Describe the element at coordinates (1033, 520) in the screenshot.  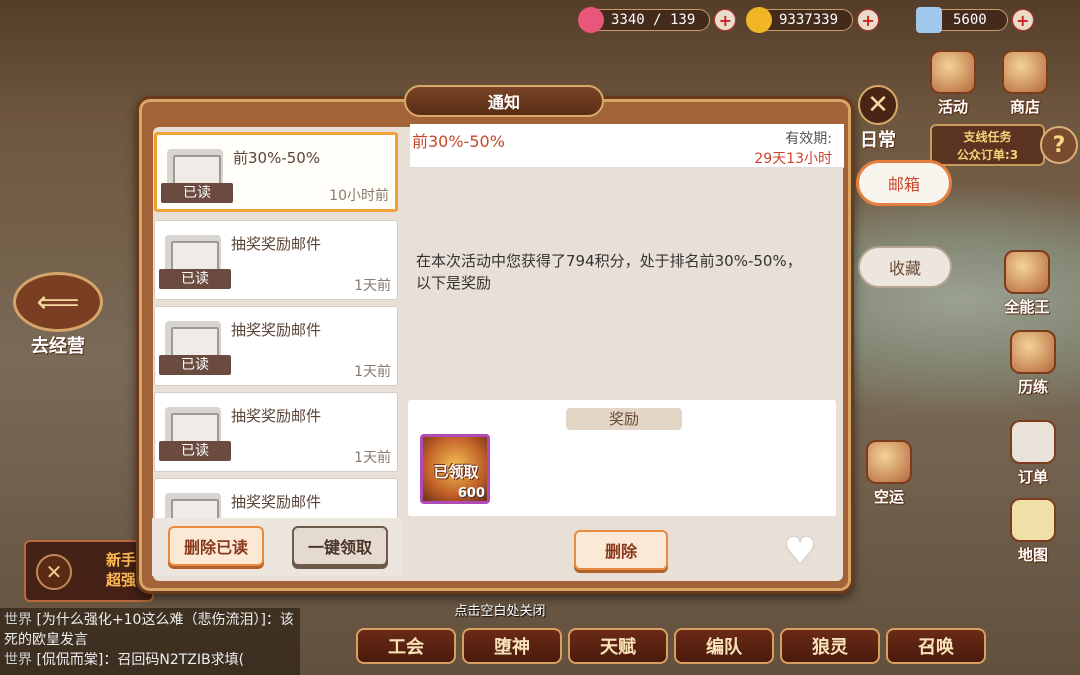
I see `map-icon` at that location.